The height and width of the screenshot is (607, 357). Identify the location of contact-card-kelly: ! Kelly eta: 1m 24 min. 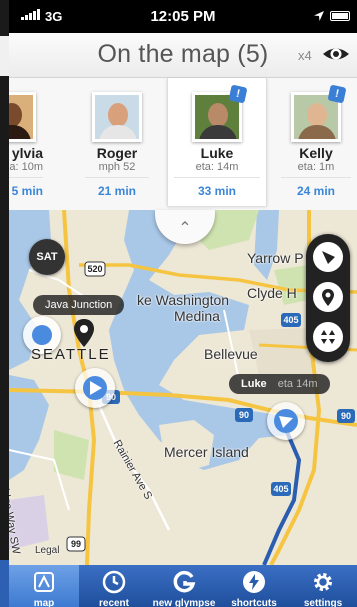
(316, 142).